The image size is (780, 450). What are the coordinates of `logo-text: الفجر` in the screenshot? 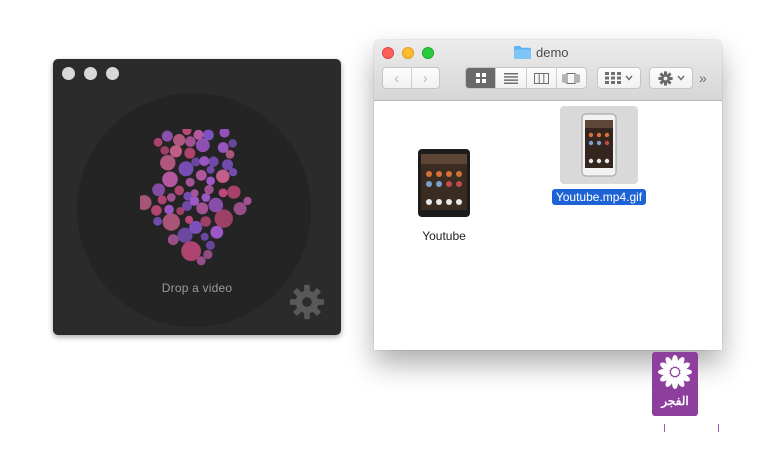 It's located at (675, 401).